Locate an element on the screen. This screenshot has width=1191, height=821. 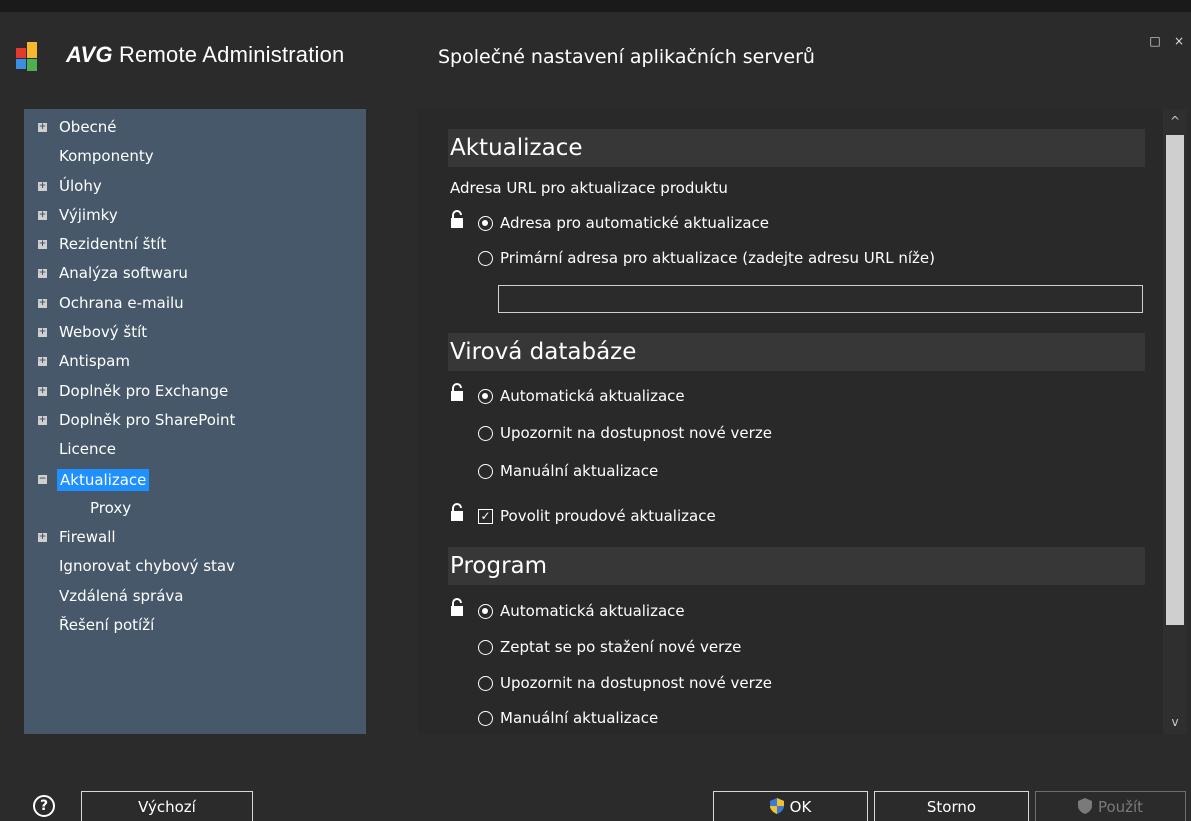
collapse-icon: − is located at coordinates (42, 479).